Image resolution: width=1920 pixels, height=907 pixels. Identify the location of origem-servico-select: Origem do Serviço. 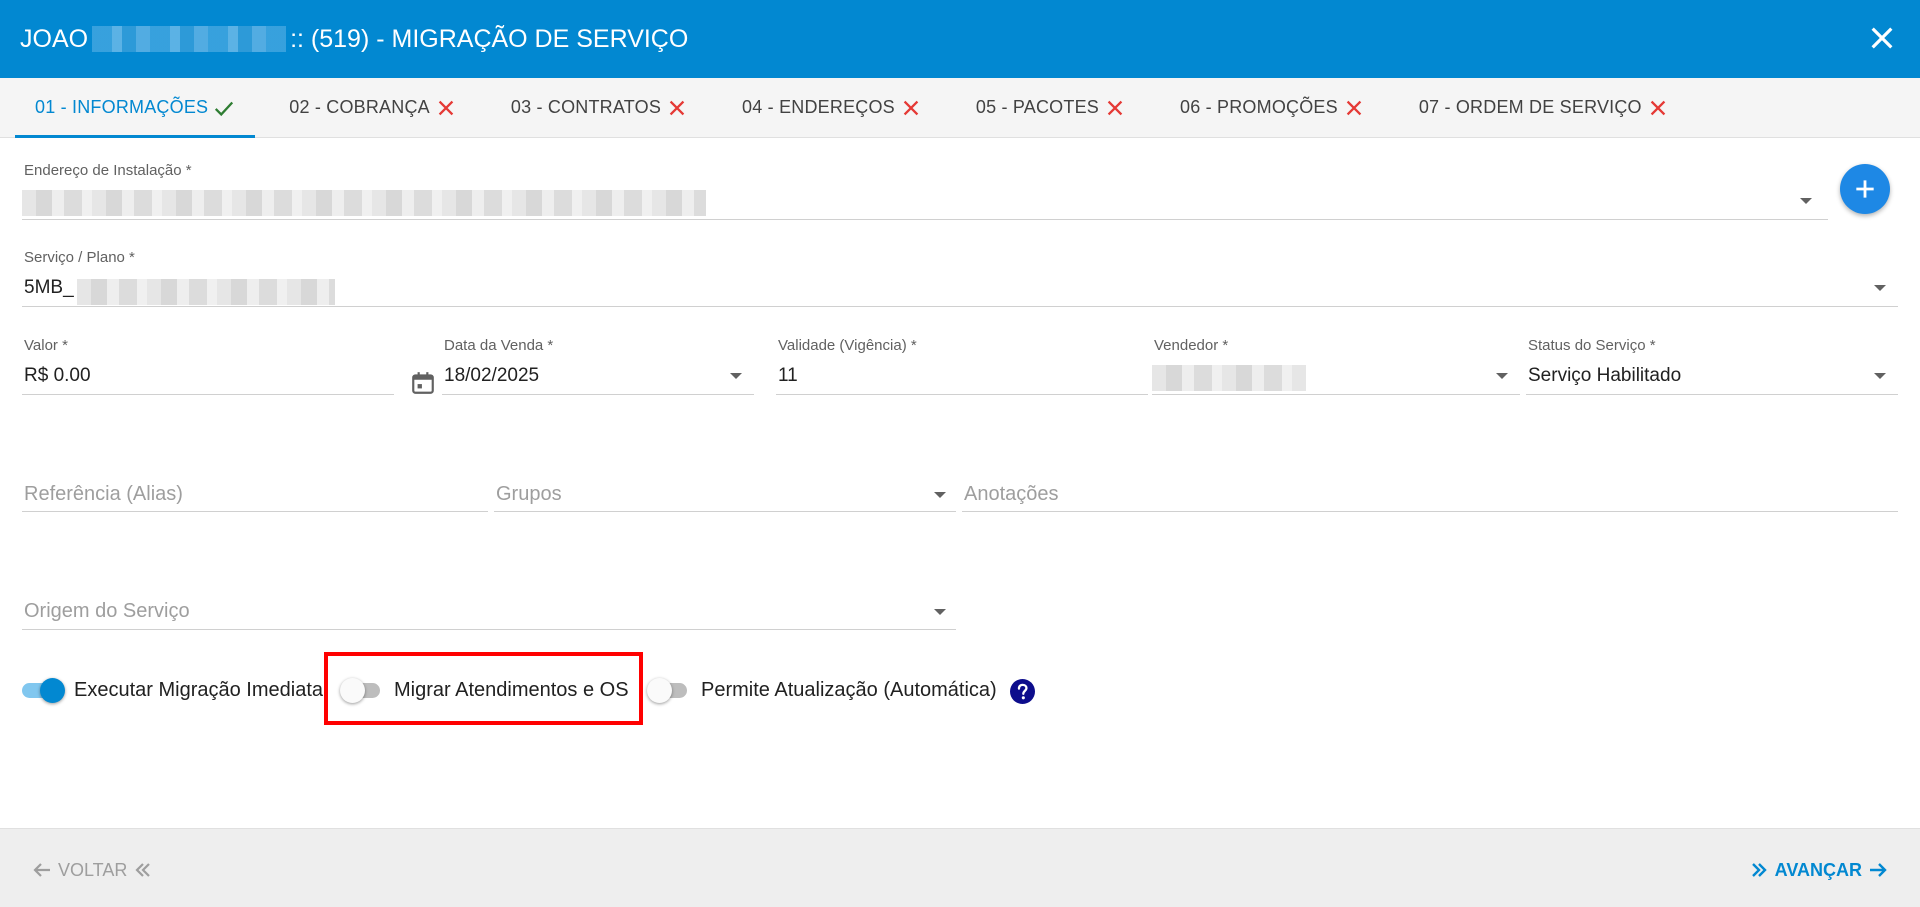
(489, 612).